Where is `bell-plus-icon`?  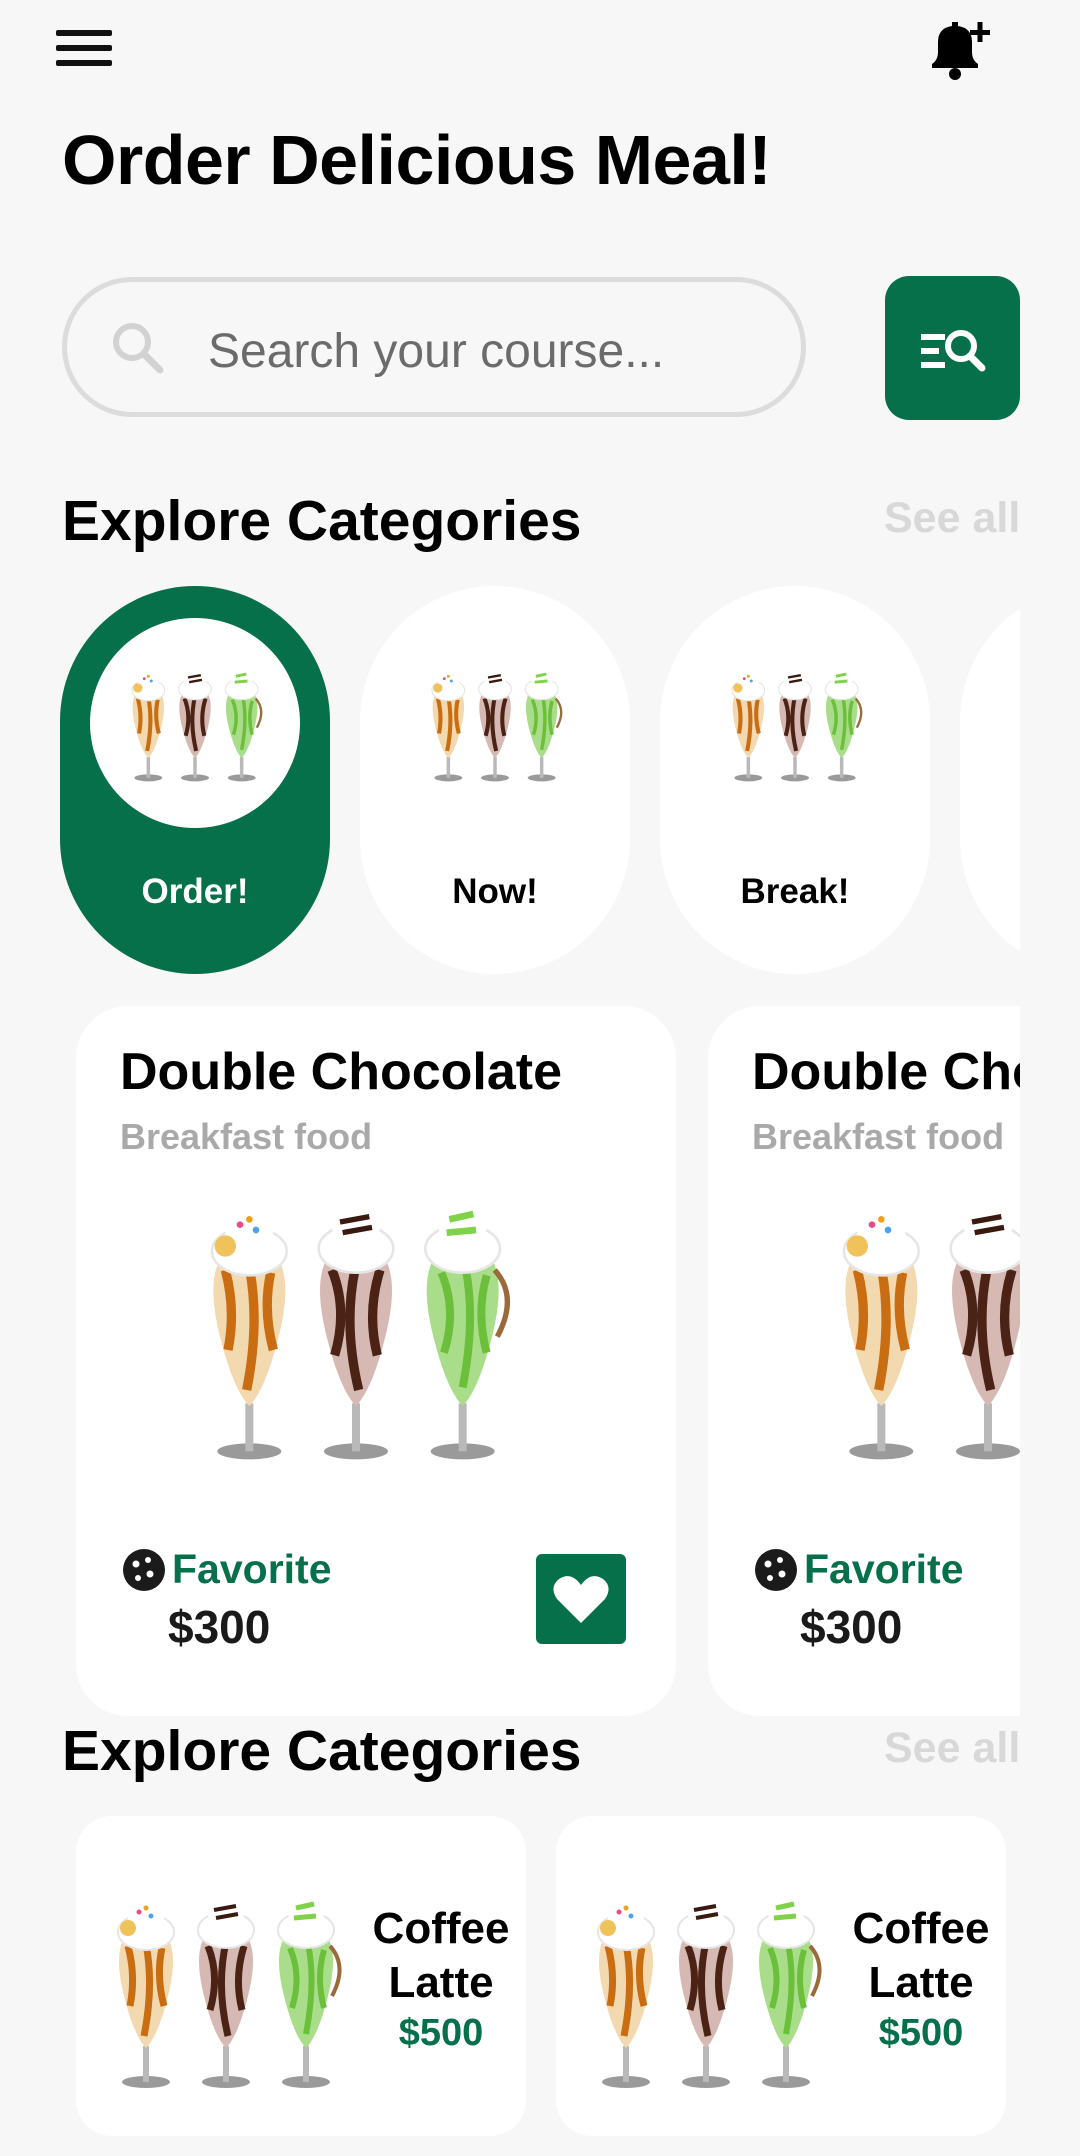 bell-plus-icon is located at coordinates (961, 51).